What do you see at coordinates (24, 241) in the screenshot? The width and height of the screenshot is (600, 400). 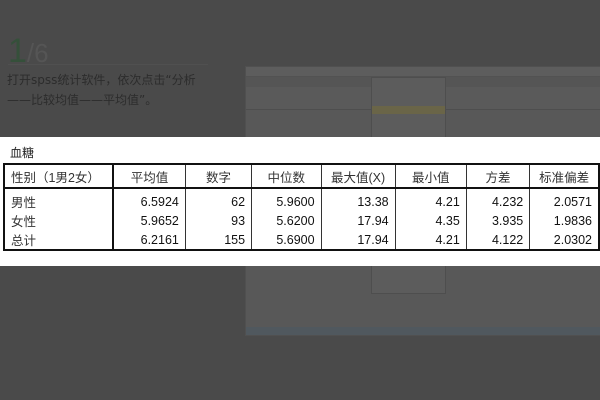 I see `cell: 总计` at bounding box center [24, 241].